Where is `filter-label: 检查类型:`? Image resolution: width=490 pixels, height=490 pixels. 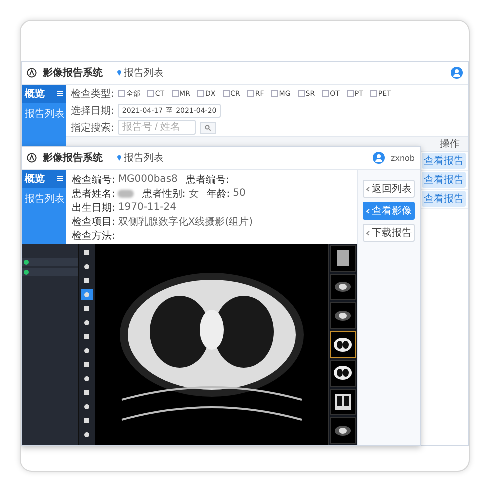 filter-label: 检查类型: is located at coordinates (92, 94).